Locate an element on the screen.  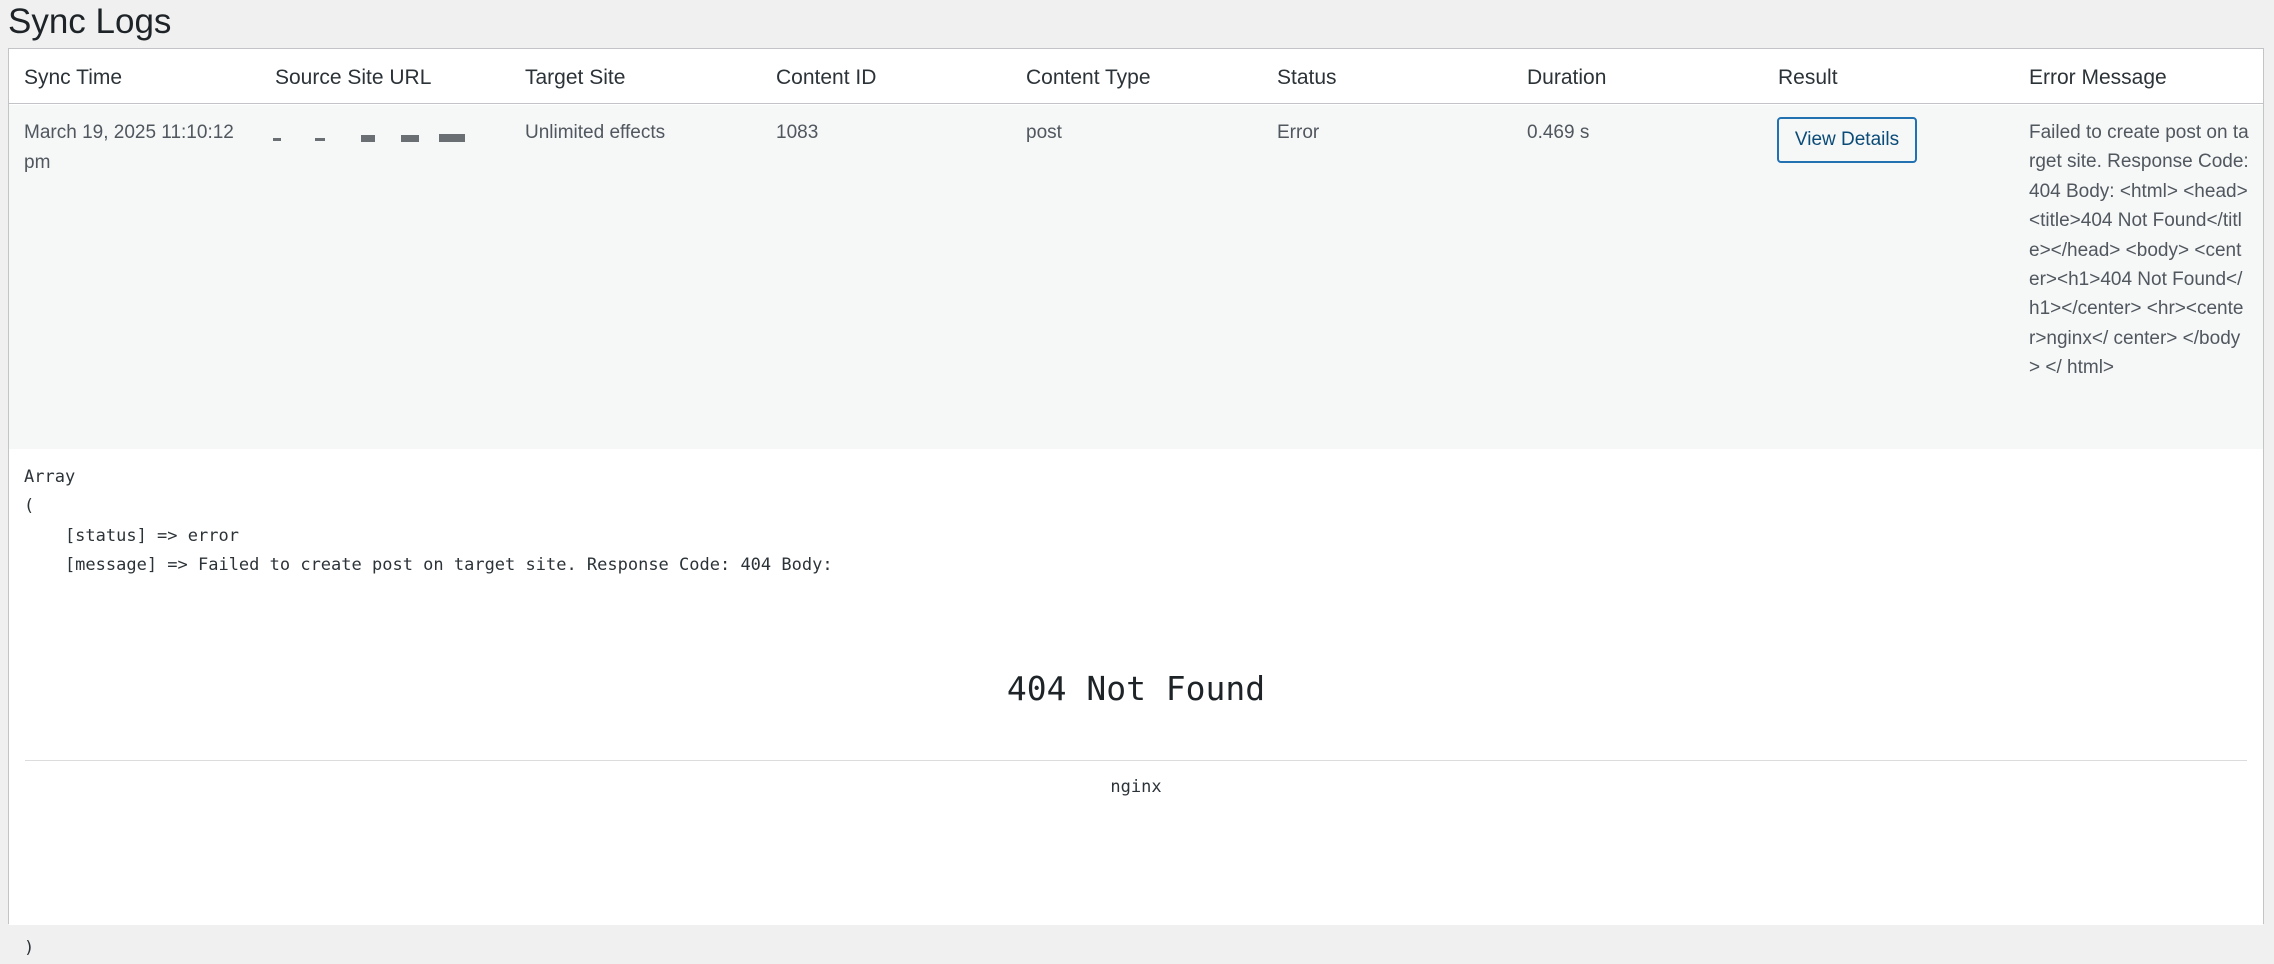
horizontal-rule is located at coordinates (1136, 760).